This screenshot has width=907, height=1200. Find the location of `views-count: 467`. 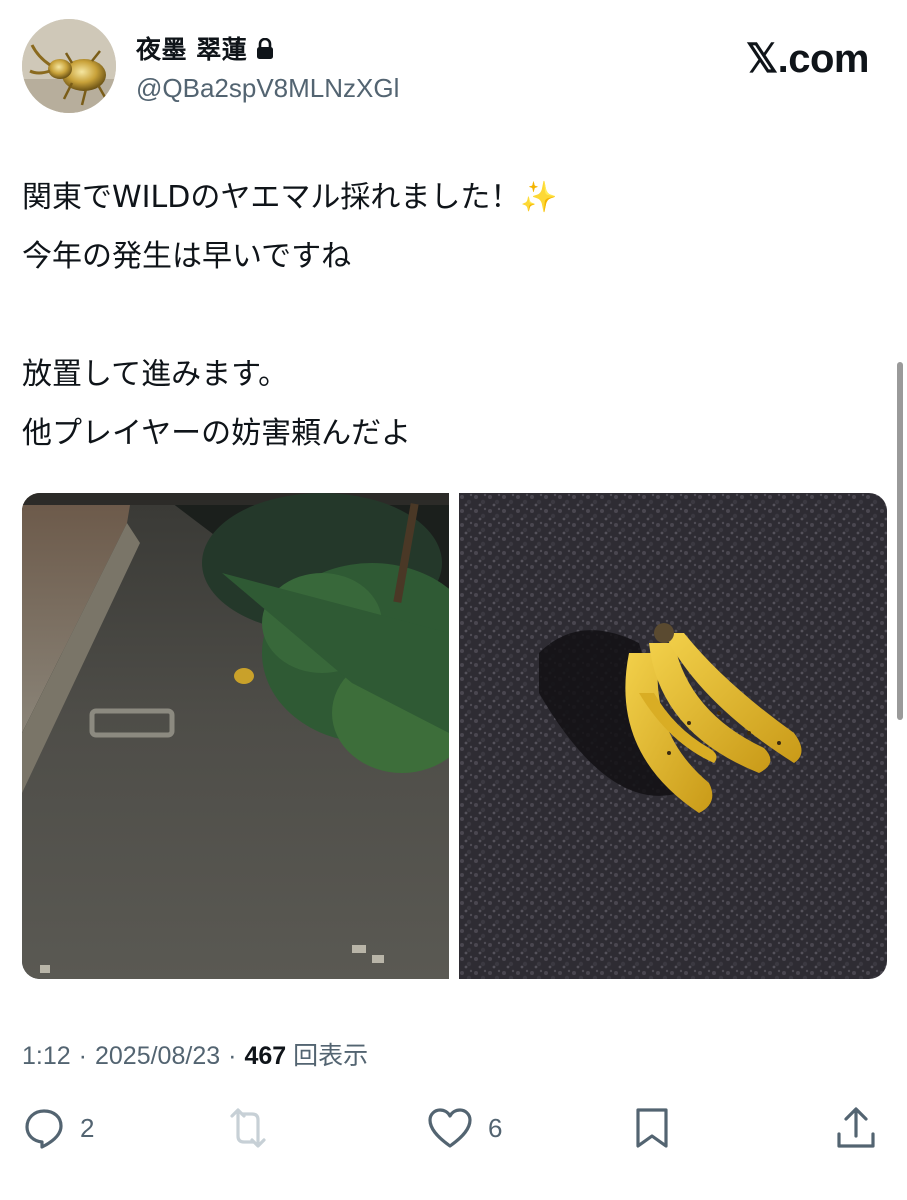

views-count: 467 is located at coordinates (265, 1056).